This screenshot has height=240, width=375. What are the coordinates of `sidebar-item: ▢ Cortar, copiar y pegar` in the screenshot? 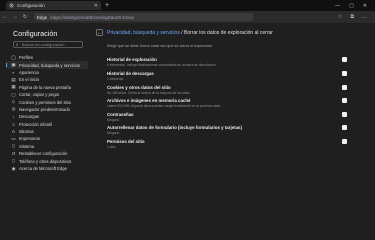 It's located at (47, 94).